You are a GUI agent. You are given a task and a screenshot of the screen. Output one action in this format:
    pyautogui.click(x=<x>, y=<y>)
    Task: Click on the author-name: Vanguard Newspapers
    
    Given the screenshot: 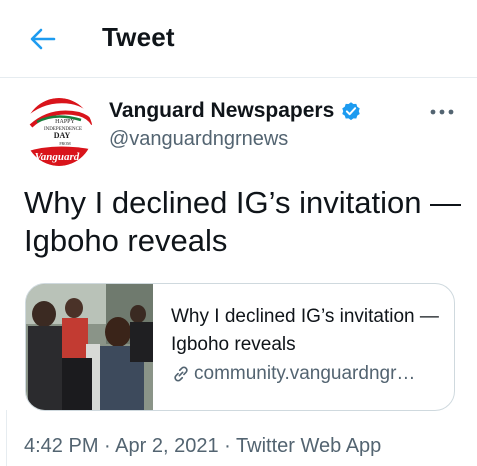 What is the action you would take?
    pyautogui.click(x=235, y=111)
    